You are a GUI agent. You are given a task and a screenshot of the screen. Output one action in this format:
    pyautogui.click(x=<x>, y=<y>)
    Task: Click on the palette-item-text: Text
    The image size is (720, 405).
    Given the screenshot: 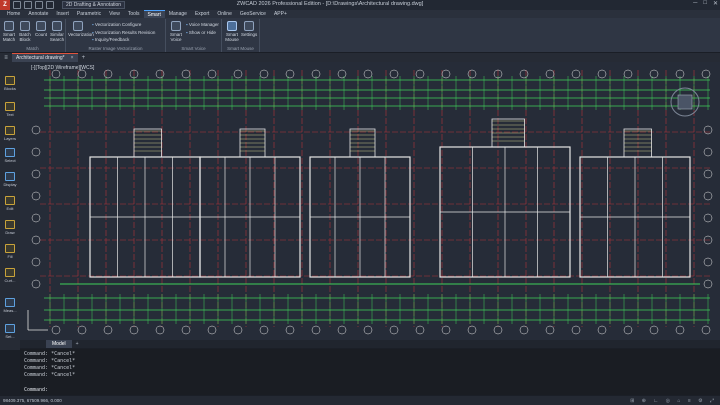 What is the action you would take?
    pyautogui.click(x=10, y=109)
    